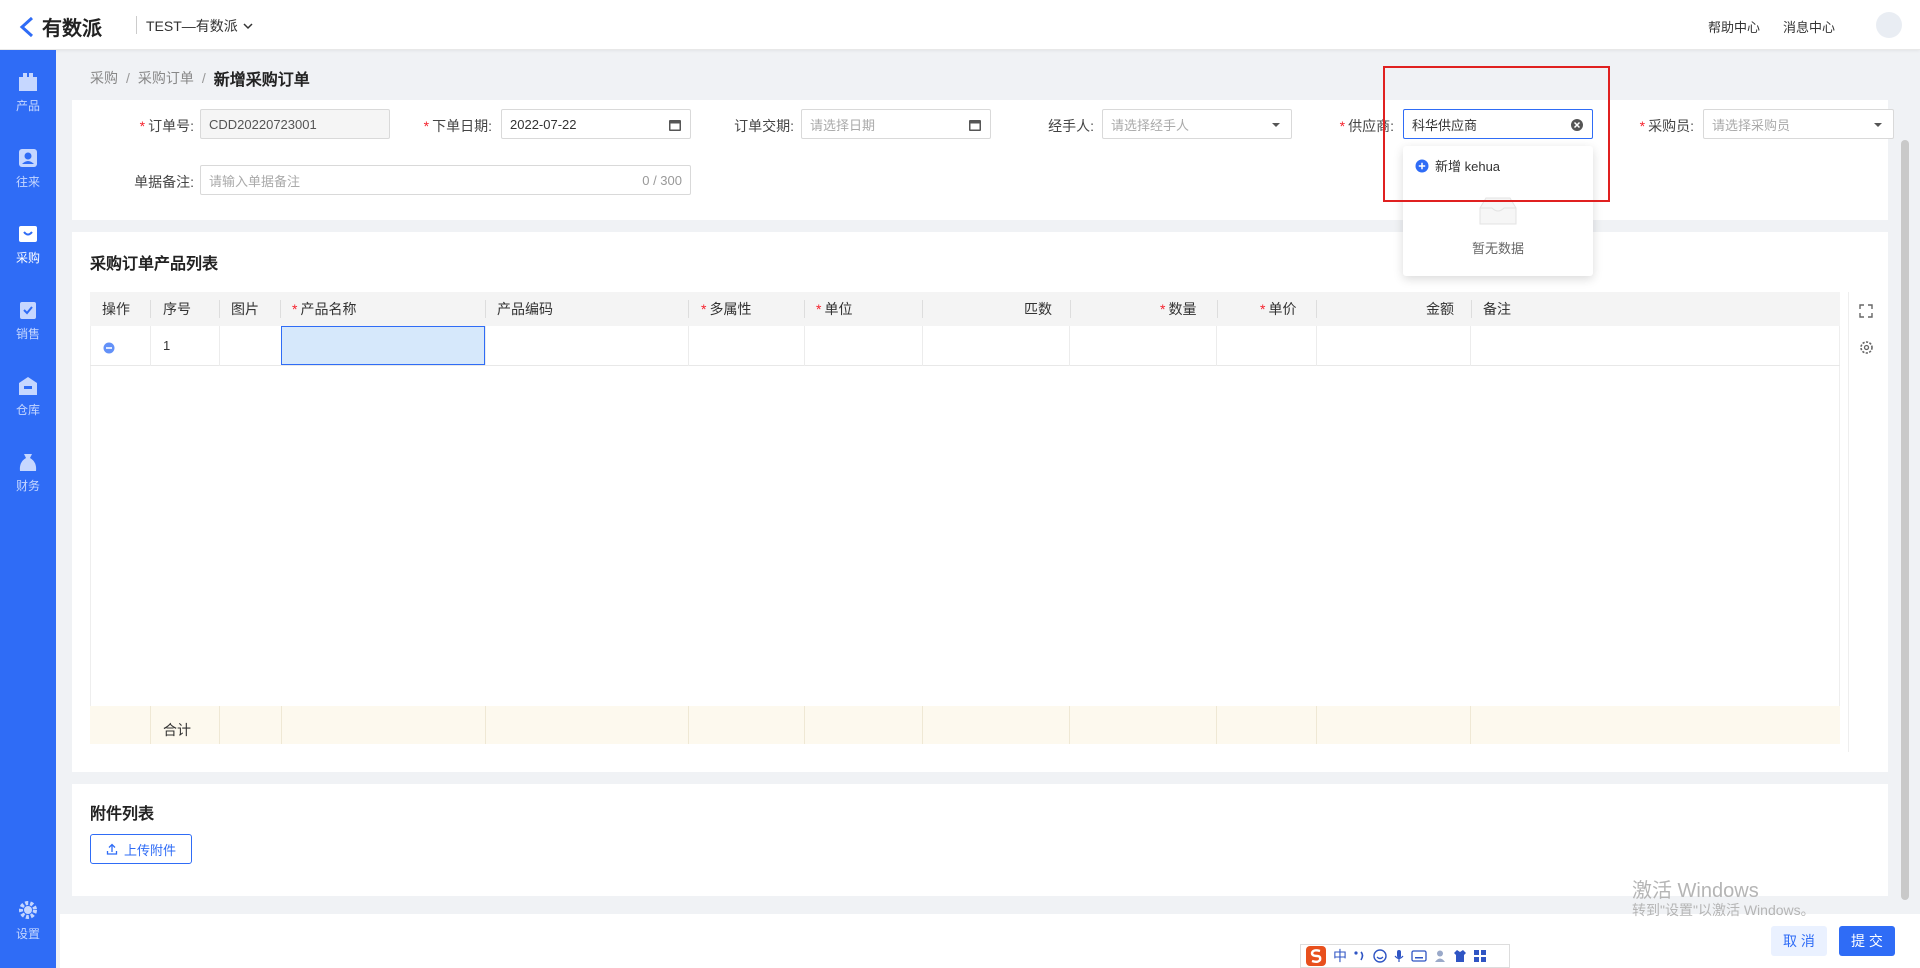  What do you see at coordinates (457, 126) in the screenshot?
I see `order-date-label: * 下单日期:` at bounding box center [457, 126].